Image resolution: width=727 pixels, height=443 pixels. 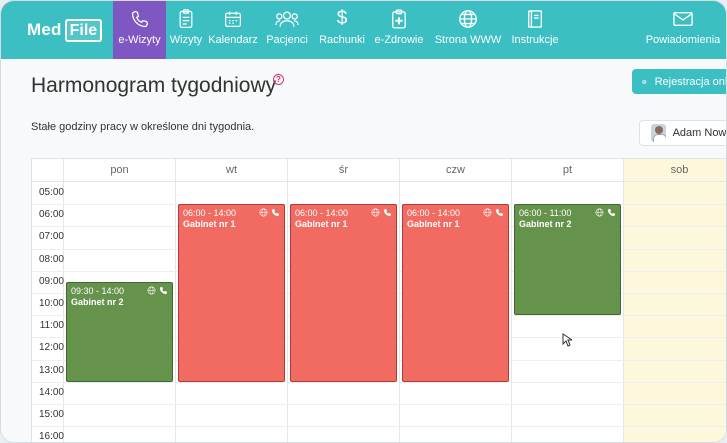 What do you see at coordinates (287, 19) in the screenshot?
I see `users-icon` at bounding box center [287, 19].